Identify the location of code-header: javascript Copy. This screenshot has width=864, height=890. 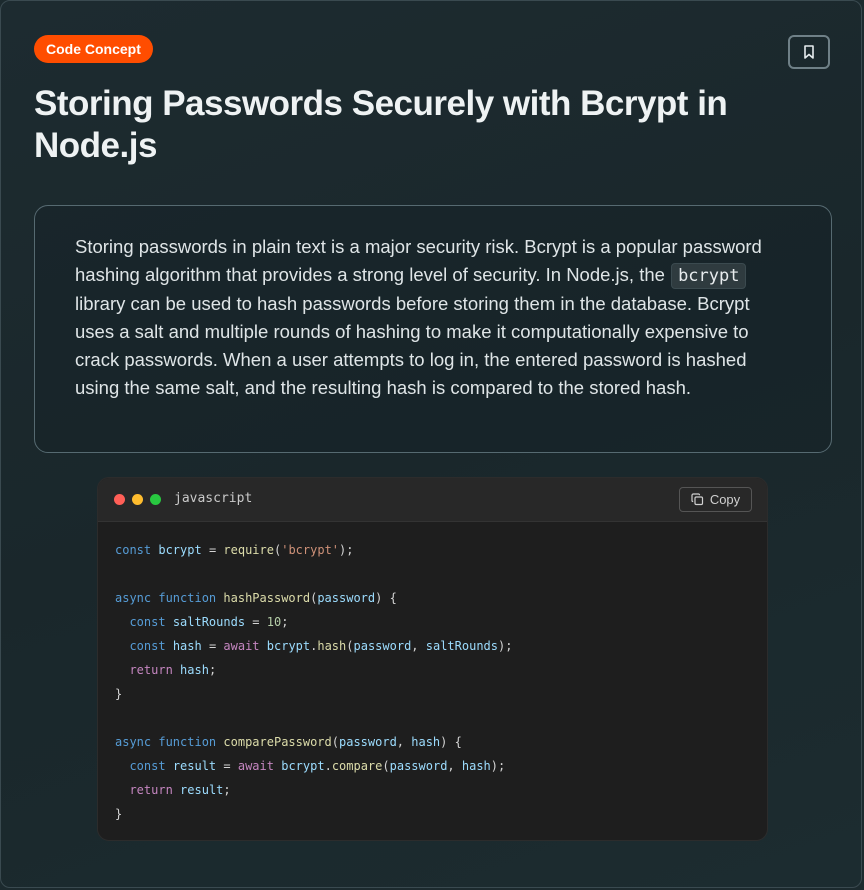
(432, 500).